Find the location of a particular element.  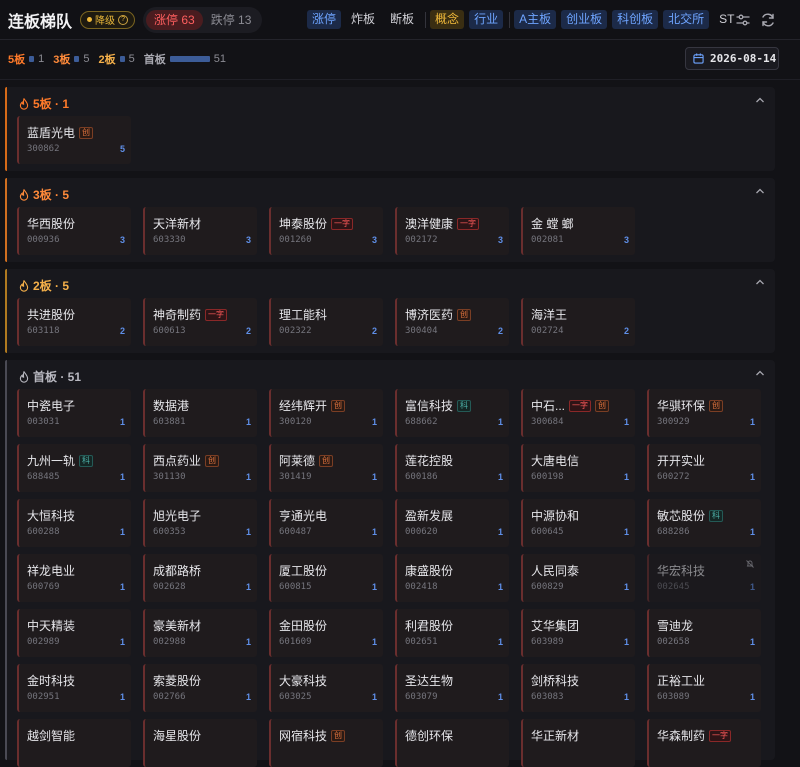

stock-card: 雪迪龙 002658 1 is located at coordinates (704, 633).